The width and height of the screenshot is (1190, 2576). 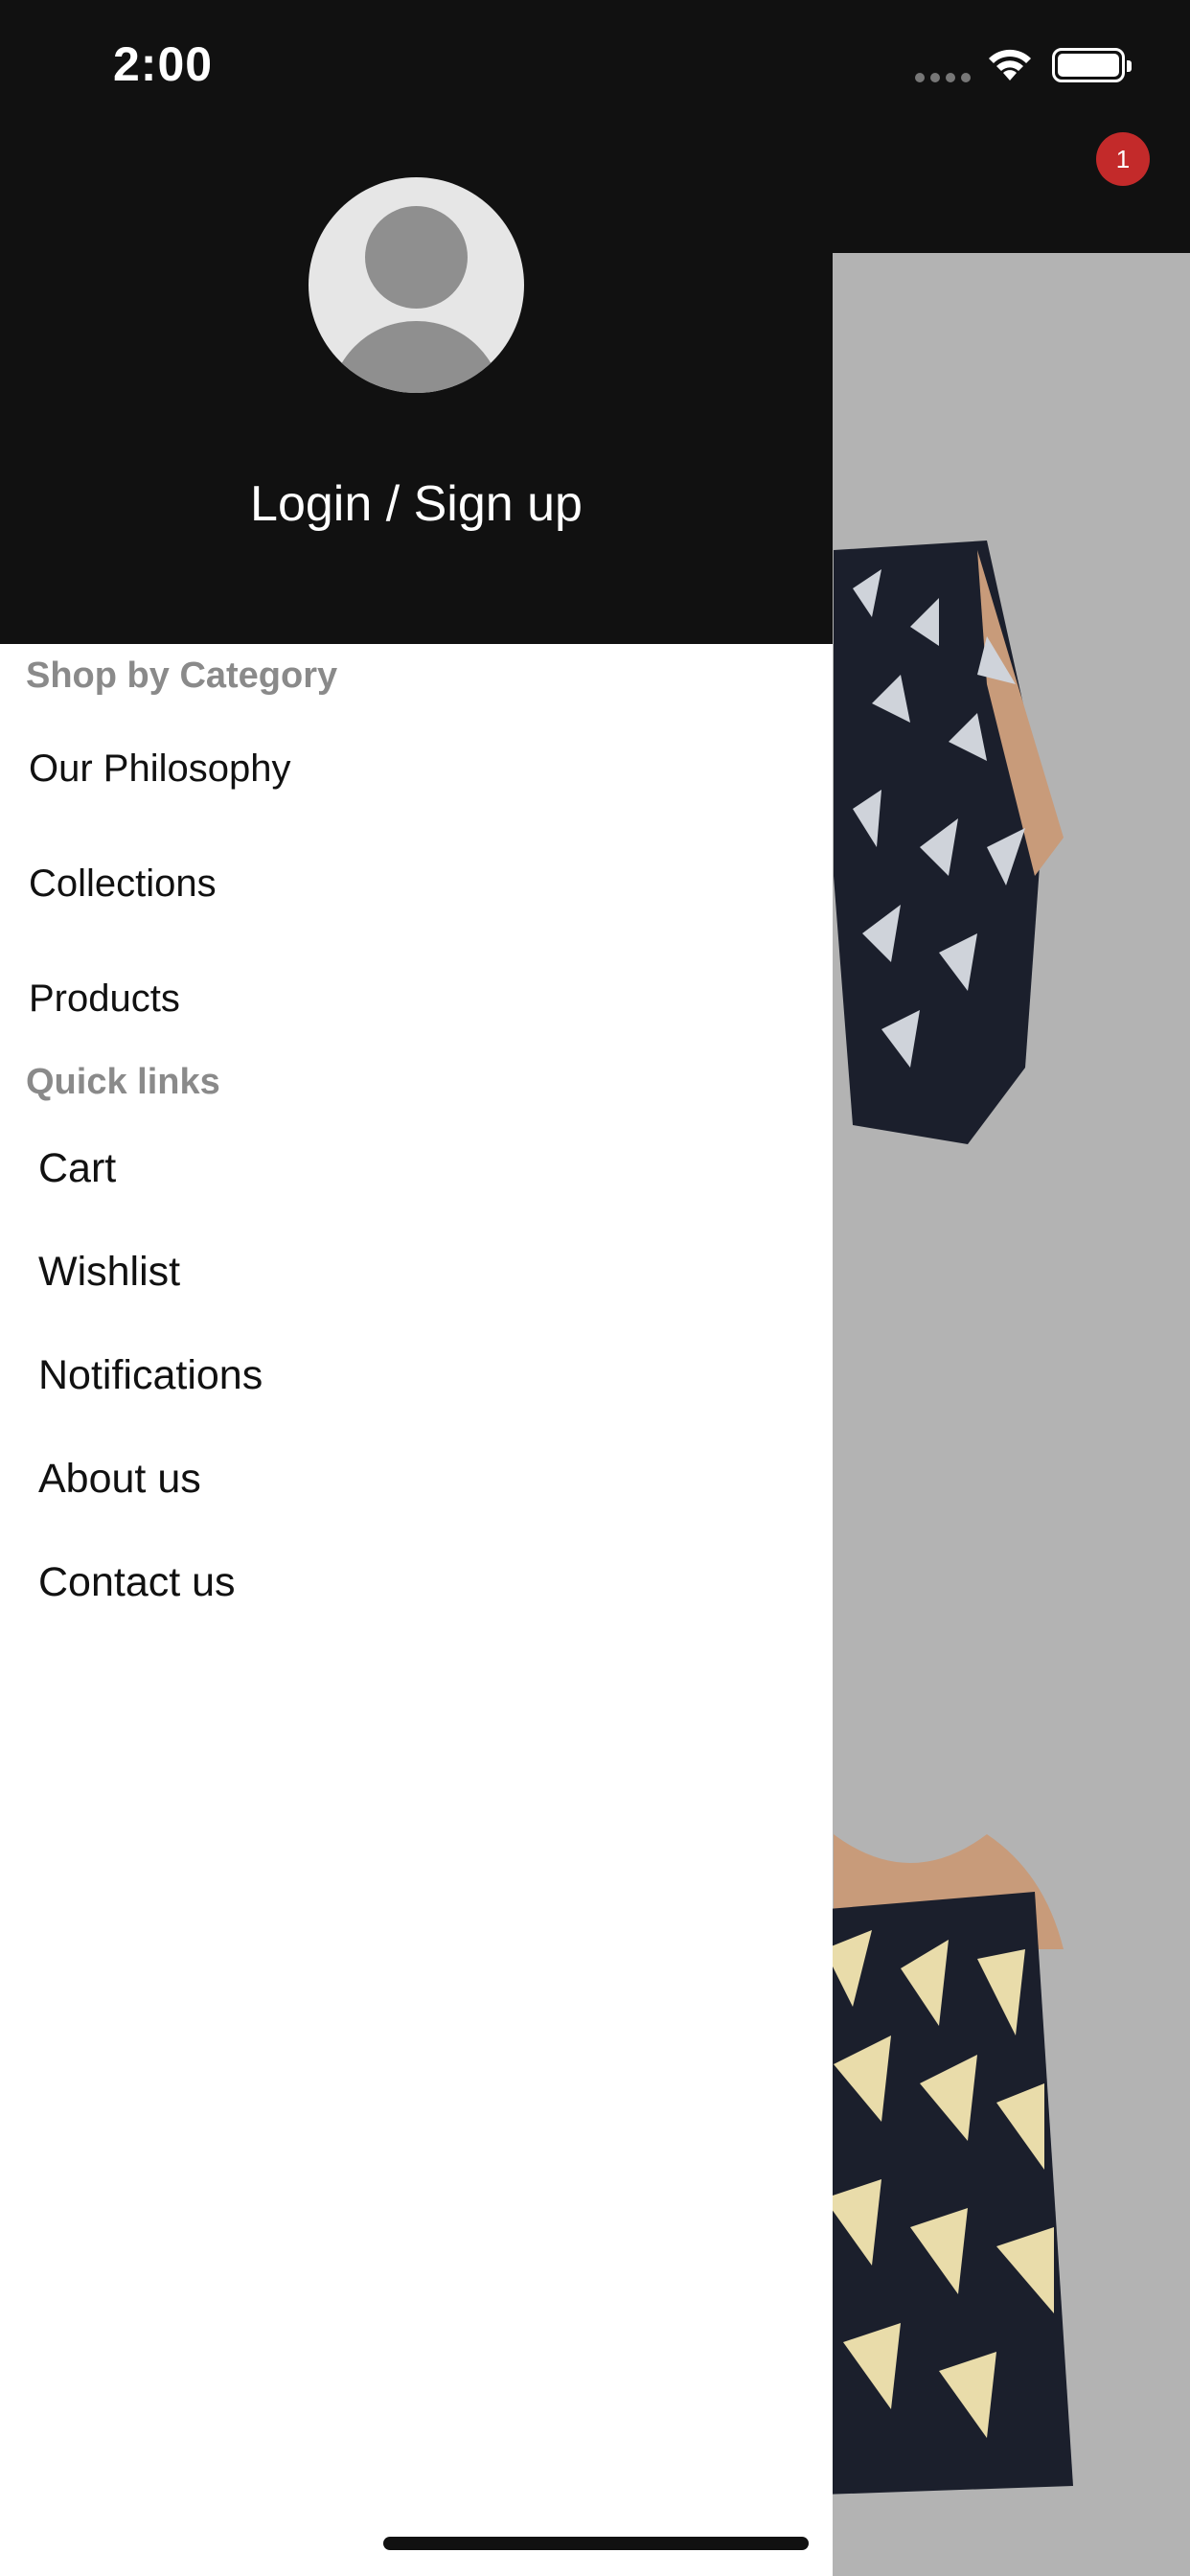 What do you see at coordinates (1010, 64) in the screenshot?
I see `wifi-icon` at bounding box center [1010, 64].